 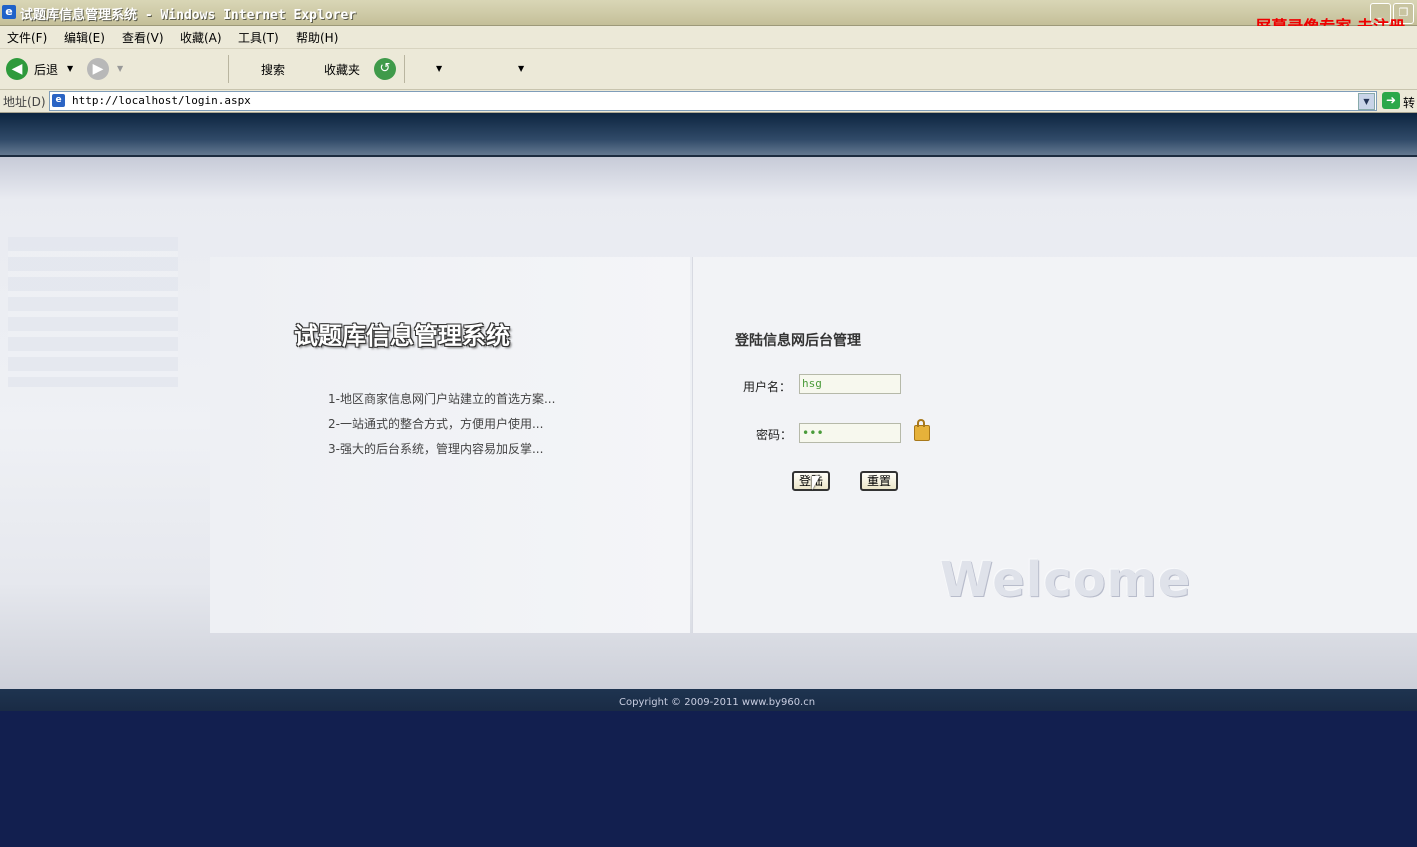 I want to click on copyright-text: Copyright © 2009-2011 www.by960.cn, so click(x=717, y=702).